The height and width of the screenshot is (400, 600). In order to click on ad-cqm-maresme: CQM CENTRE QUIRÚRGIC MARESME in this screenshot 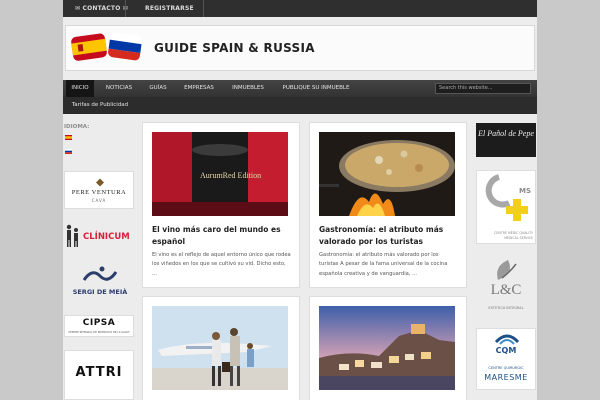, I will do `click(506, 359)`.